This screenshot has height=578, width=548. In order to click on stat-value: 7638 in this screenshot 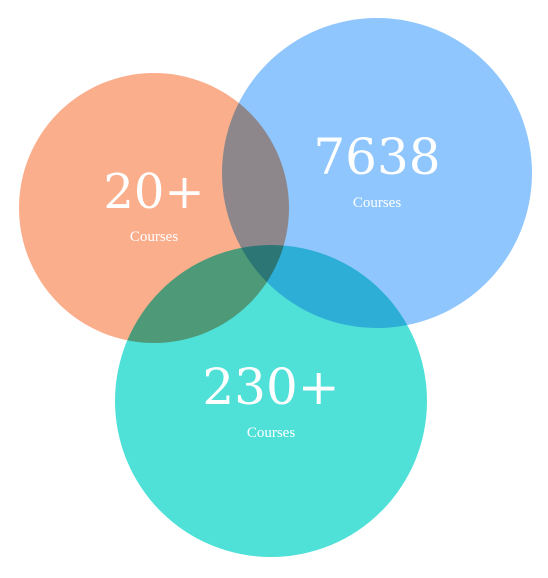, I will do `click(377, 157)`.